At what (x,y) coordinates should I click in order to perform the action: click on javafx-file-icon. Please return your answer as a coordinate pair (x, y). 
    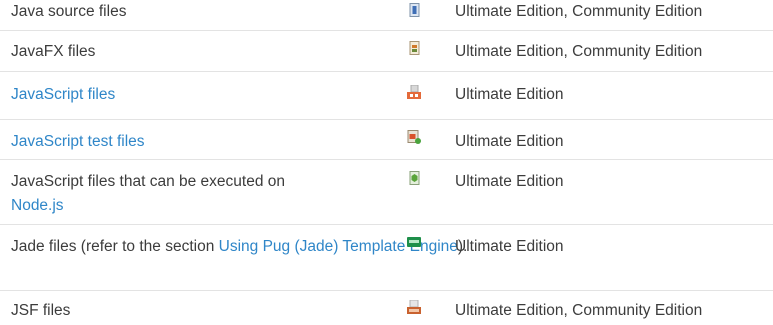
    Looking at the image, I should click on (414, 48).